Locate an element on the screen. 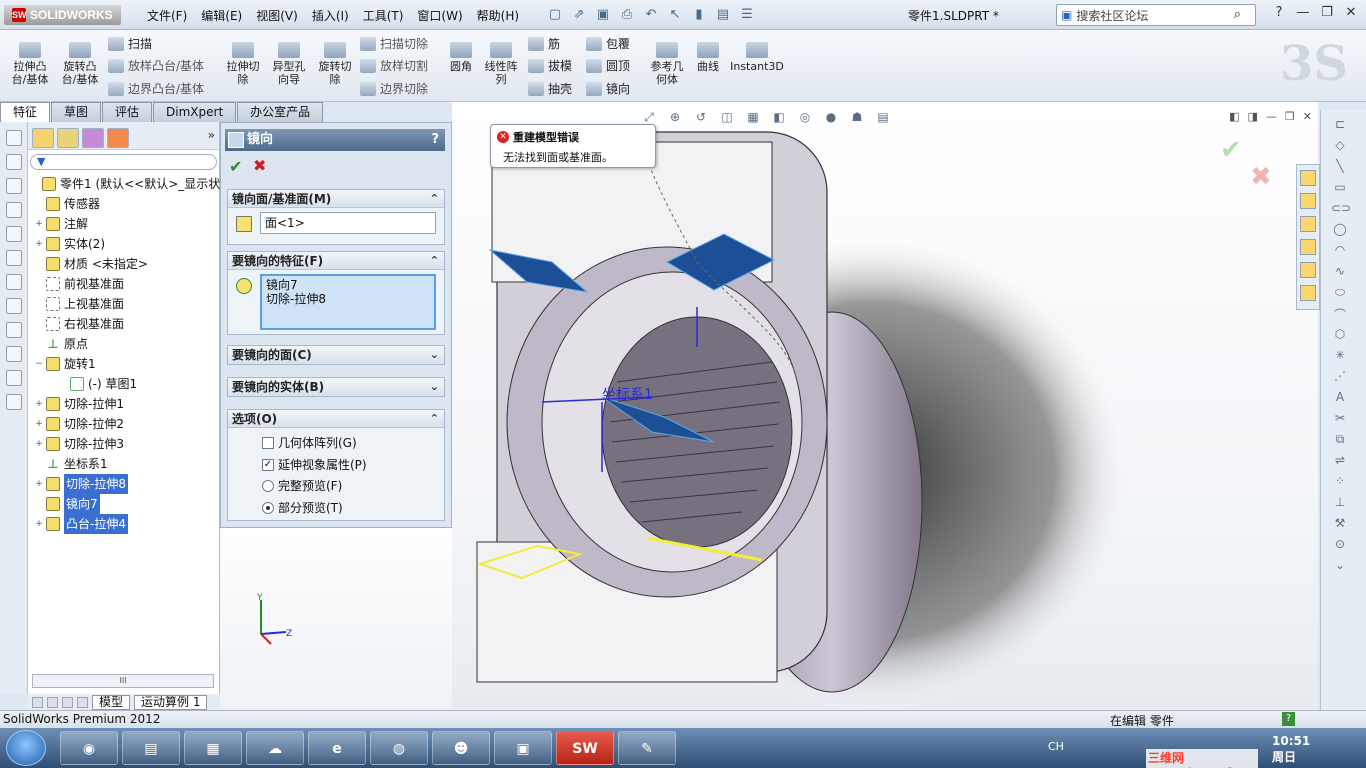 This screenshot has width=1366, height=768. taskbar-contacts-icon: ☻ is located at coordinates (461, 748).